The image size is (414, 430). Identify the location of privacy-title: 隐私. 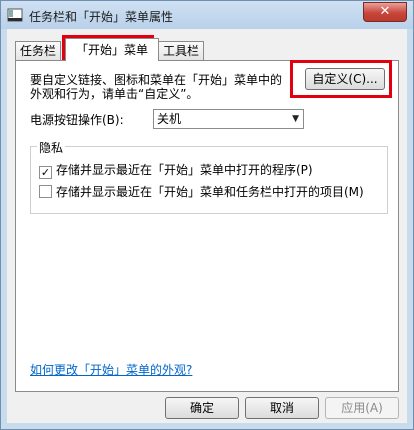
(51, 147).